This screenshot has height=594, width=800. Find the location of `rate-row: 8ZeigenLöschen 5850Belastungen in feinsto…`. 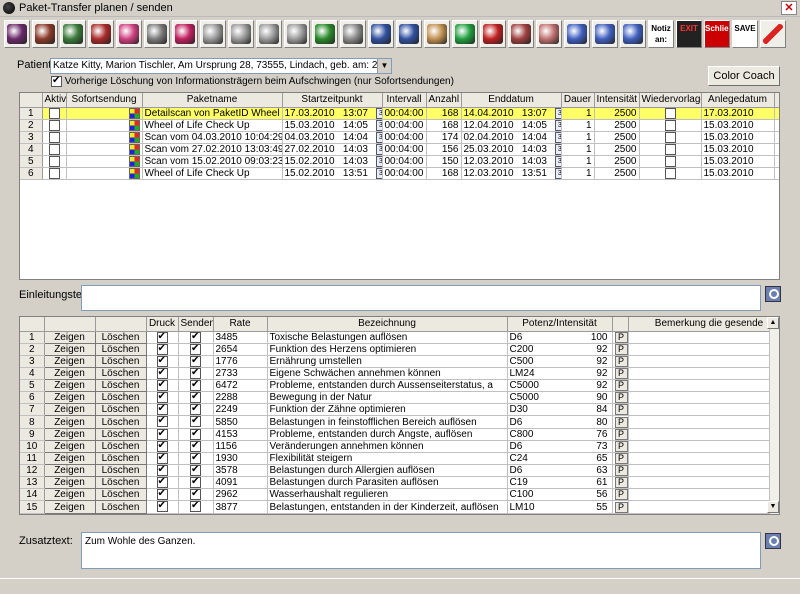

rate-row: 8ZeigenLöschen 5850Belastungen in feinsto… is located at coordinates (399, 422).